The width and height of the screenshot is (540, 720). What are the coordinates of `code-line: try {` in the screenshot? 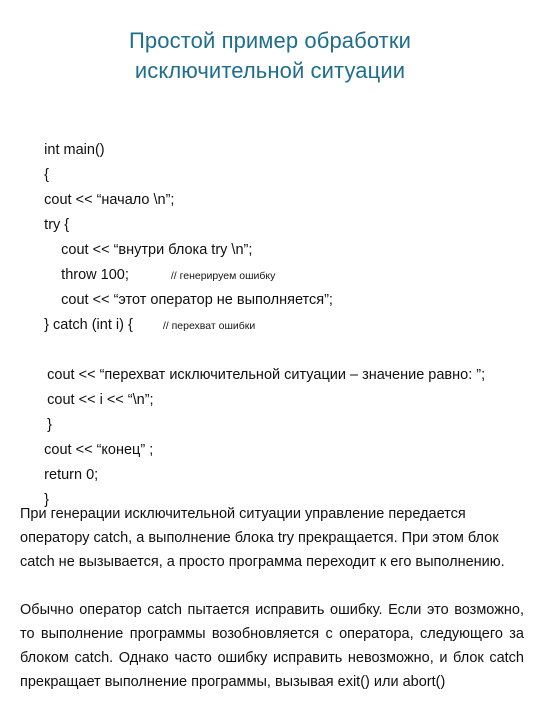 It's located at (270, 210).